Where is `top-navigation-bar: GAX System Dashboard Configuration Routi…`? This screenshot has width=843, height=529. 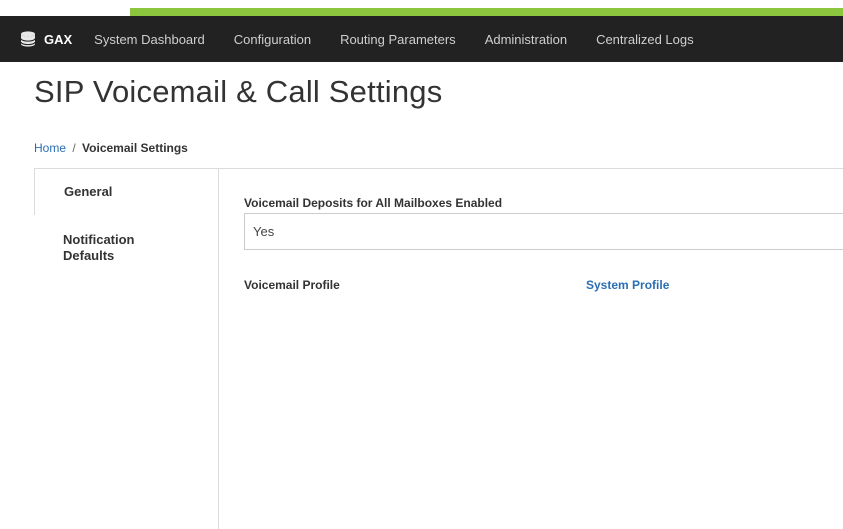
top-navigation-bar: GAX System Dashboard Configuration Routi… is located at coordinates (421, 39).